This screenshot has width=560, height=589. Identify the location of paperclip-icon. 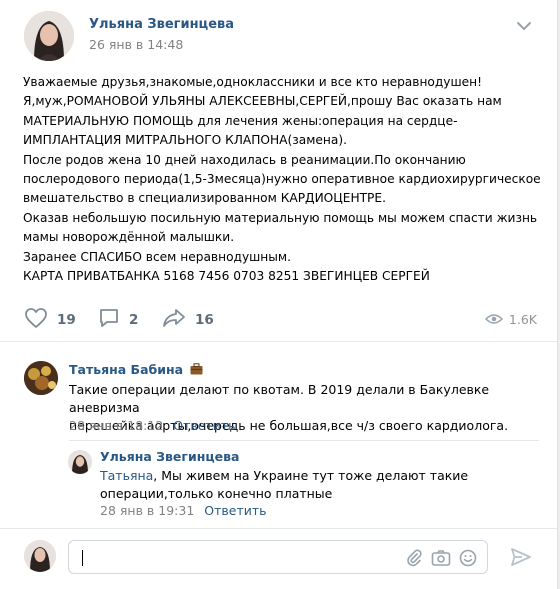
(414, 558).